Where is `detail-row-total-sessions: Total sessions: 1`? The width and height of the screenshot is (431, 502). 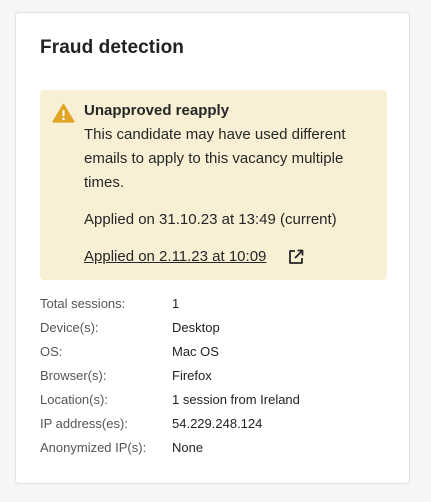 detail-row-total-sessions: Total sessions: 1 is located at coordinates (213, 306).